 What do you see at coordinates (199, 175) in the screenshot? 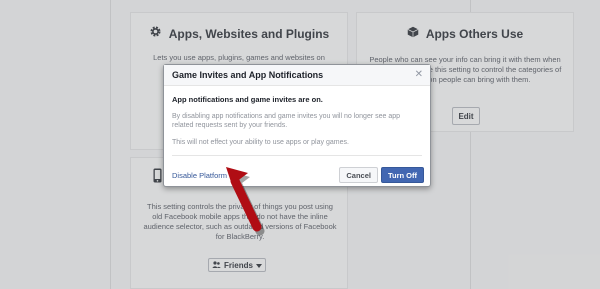
I see `disable-platform-link: Disable Platform` at bounding box center [199, 175].